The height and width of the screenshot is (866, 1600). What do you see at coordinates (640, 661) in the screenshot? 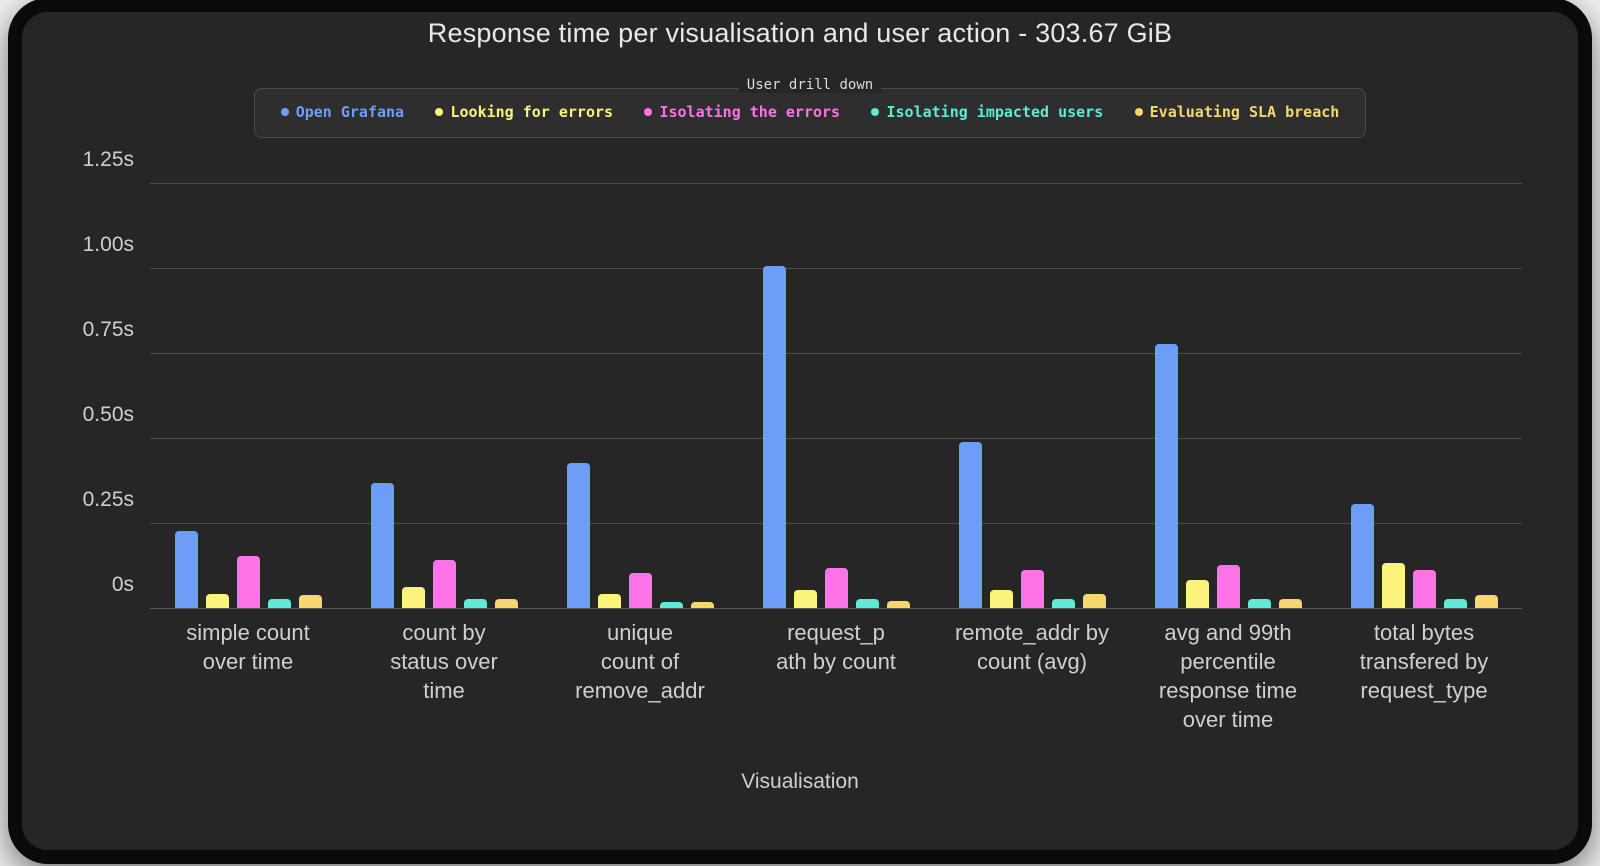
I see `x-axis-tick-label-line: count of` at bounding box center [640, 661].